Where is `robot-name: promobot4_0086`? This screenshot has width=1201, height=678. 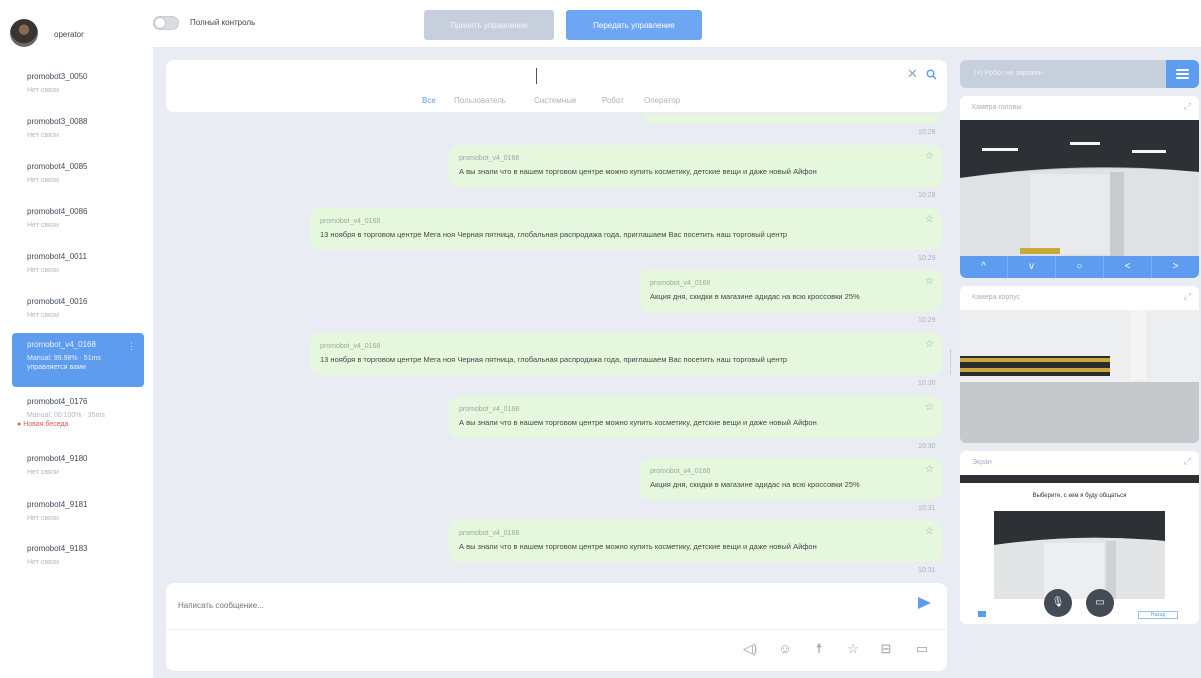 robot-name: promobot4_0086 is located at coordinates (57, 211).